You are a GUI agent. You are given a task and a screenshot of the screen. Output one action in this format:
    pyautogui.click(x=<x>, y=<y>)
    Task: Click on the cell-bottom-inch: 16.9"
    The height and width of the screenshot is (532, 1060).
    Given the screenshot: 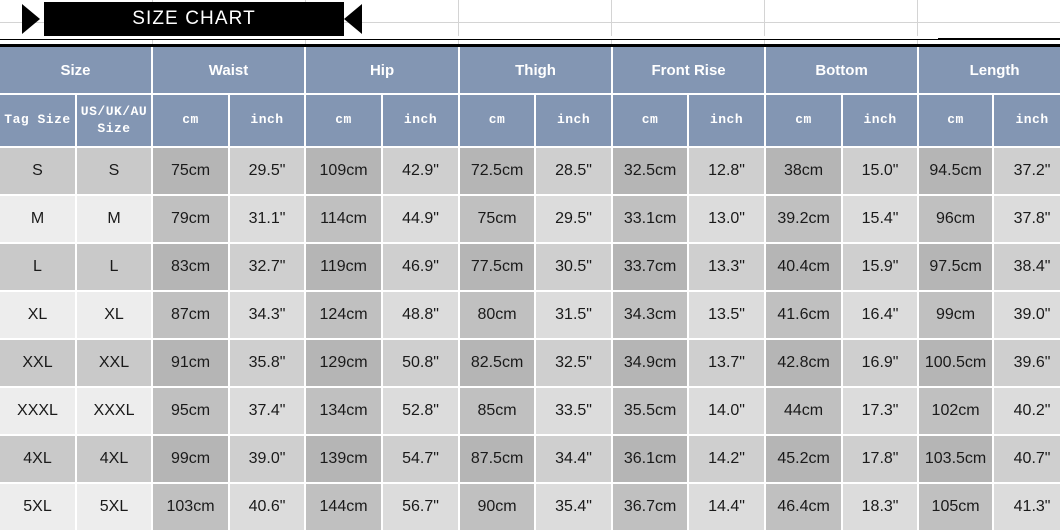 What is the action you would take?
    pyautogui.click(x=881, y=364)
    